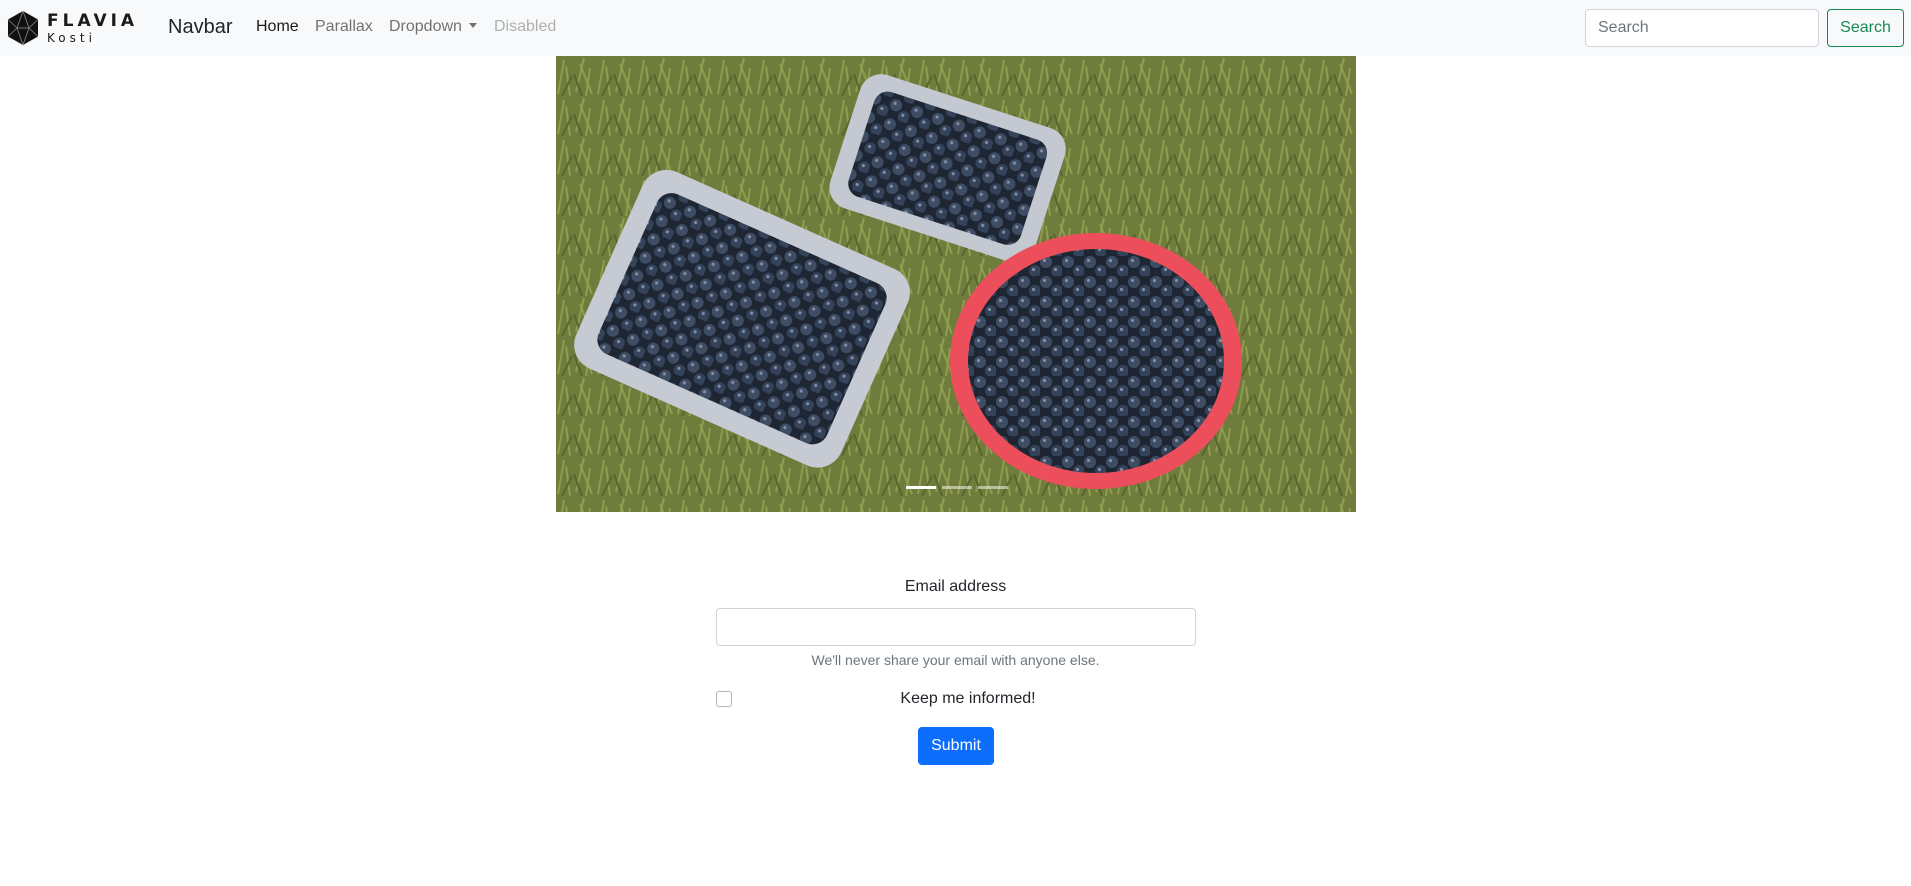  I want to click on brand-logo: FLAVIA Kosti, so click(72, 28).